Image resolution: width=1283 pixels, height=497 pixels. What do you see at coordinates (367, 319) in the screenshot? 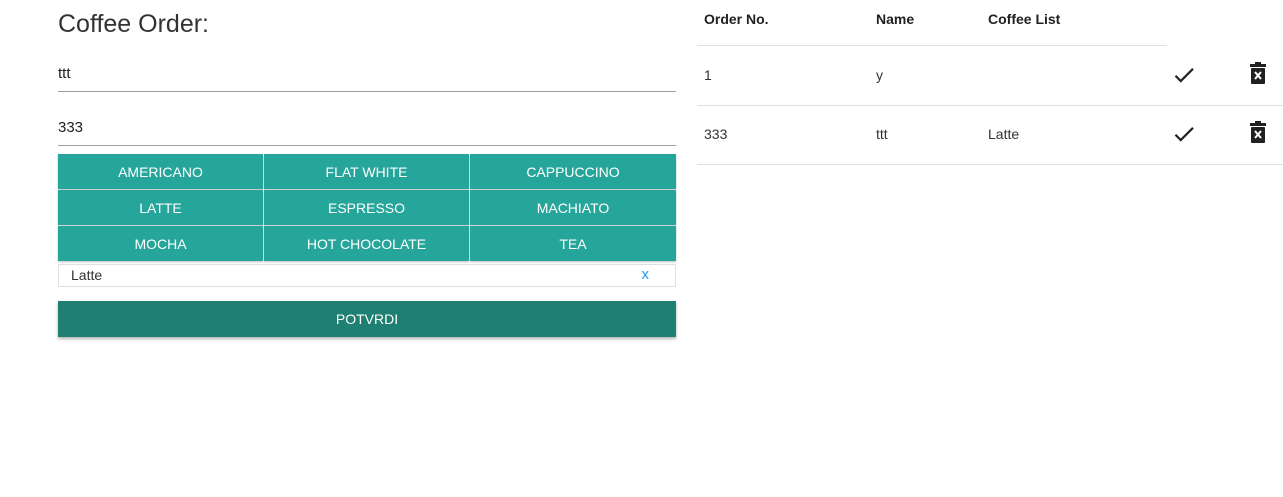
I see `confirm-button: POTVRDI` at bounding box center [367, 319].